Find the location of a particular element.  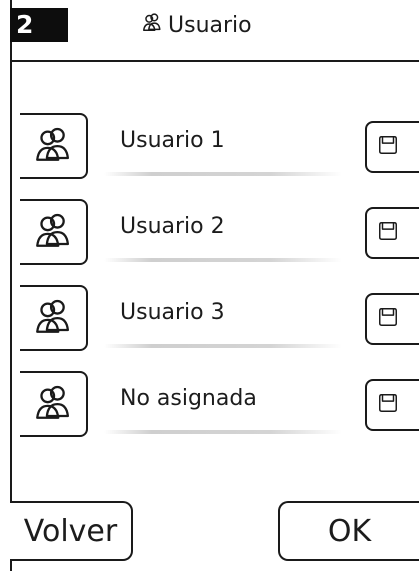

user-row: Usuario 2 is located at coordinates (219, 233).